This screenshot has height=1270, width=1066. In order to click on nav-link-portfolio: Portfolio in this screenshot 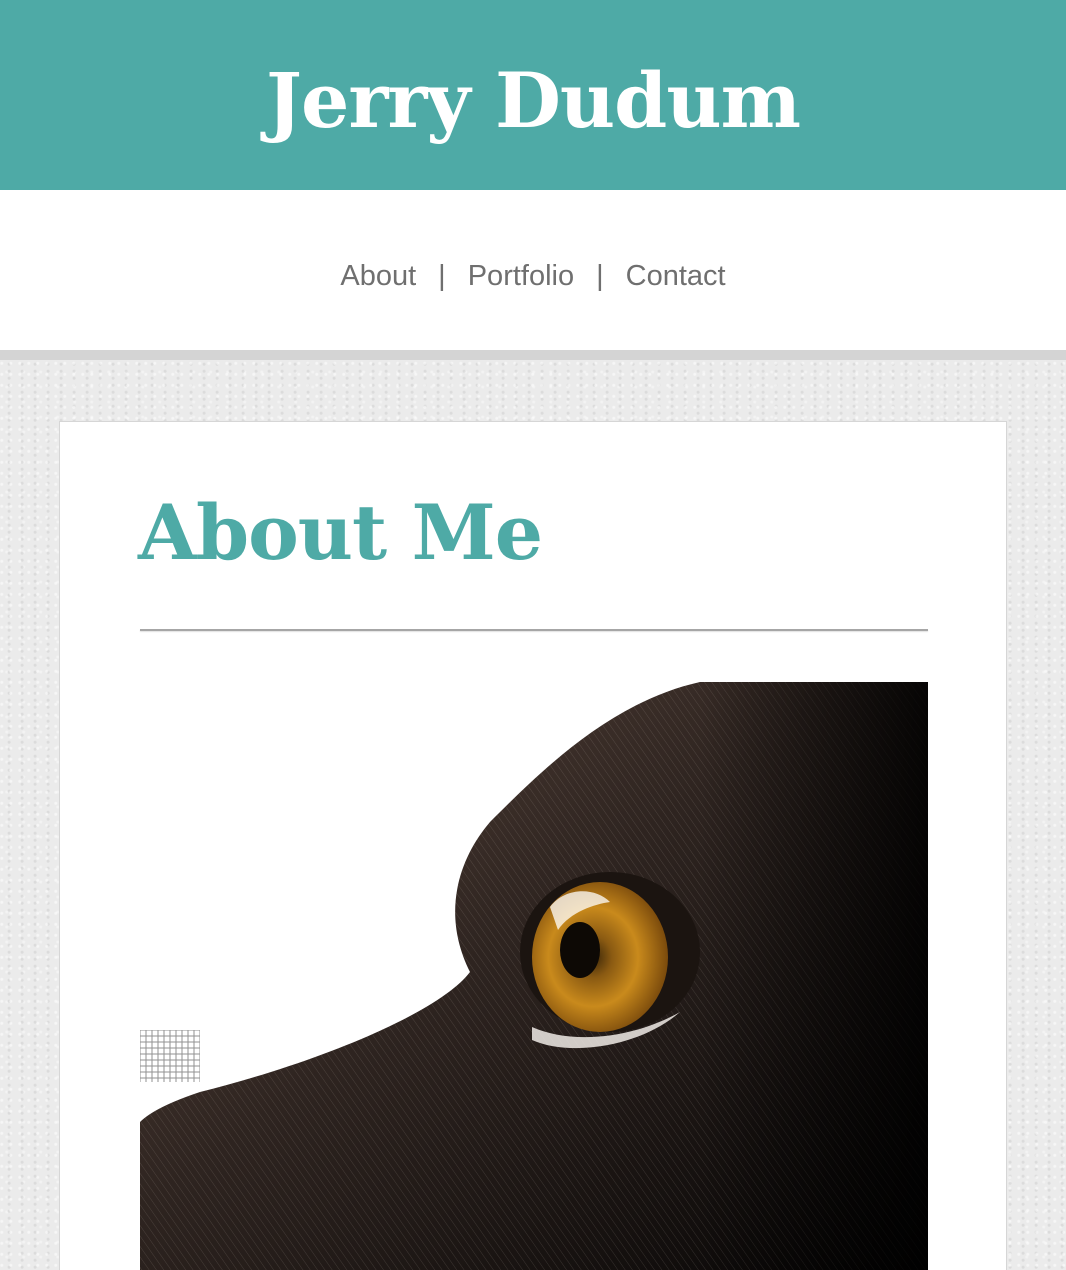, I will do `click(521, 276)`.